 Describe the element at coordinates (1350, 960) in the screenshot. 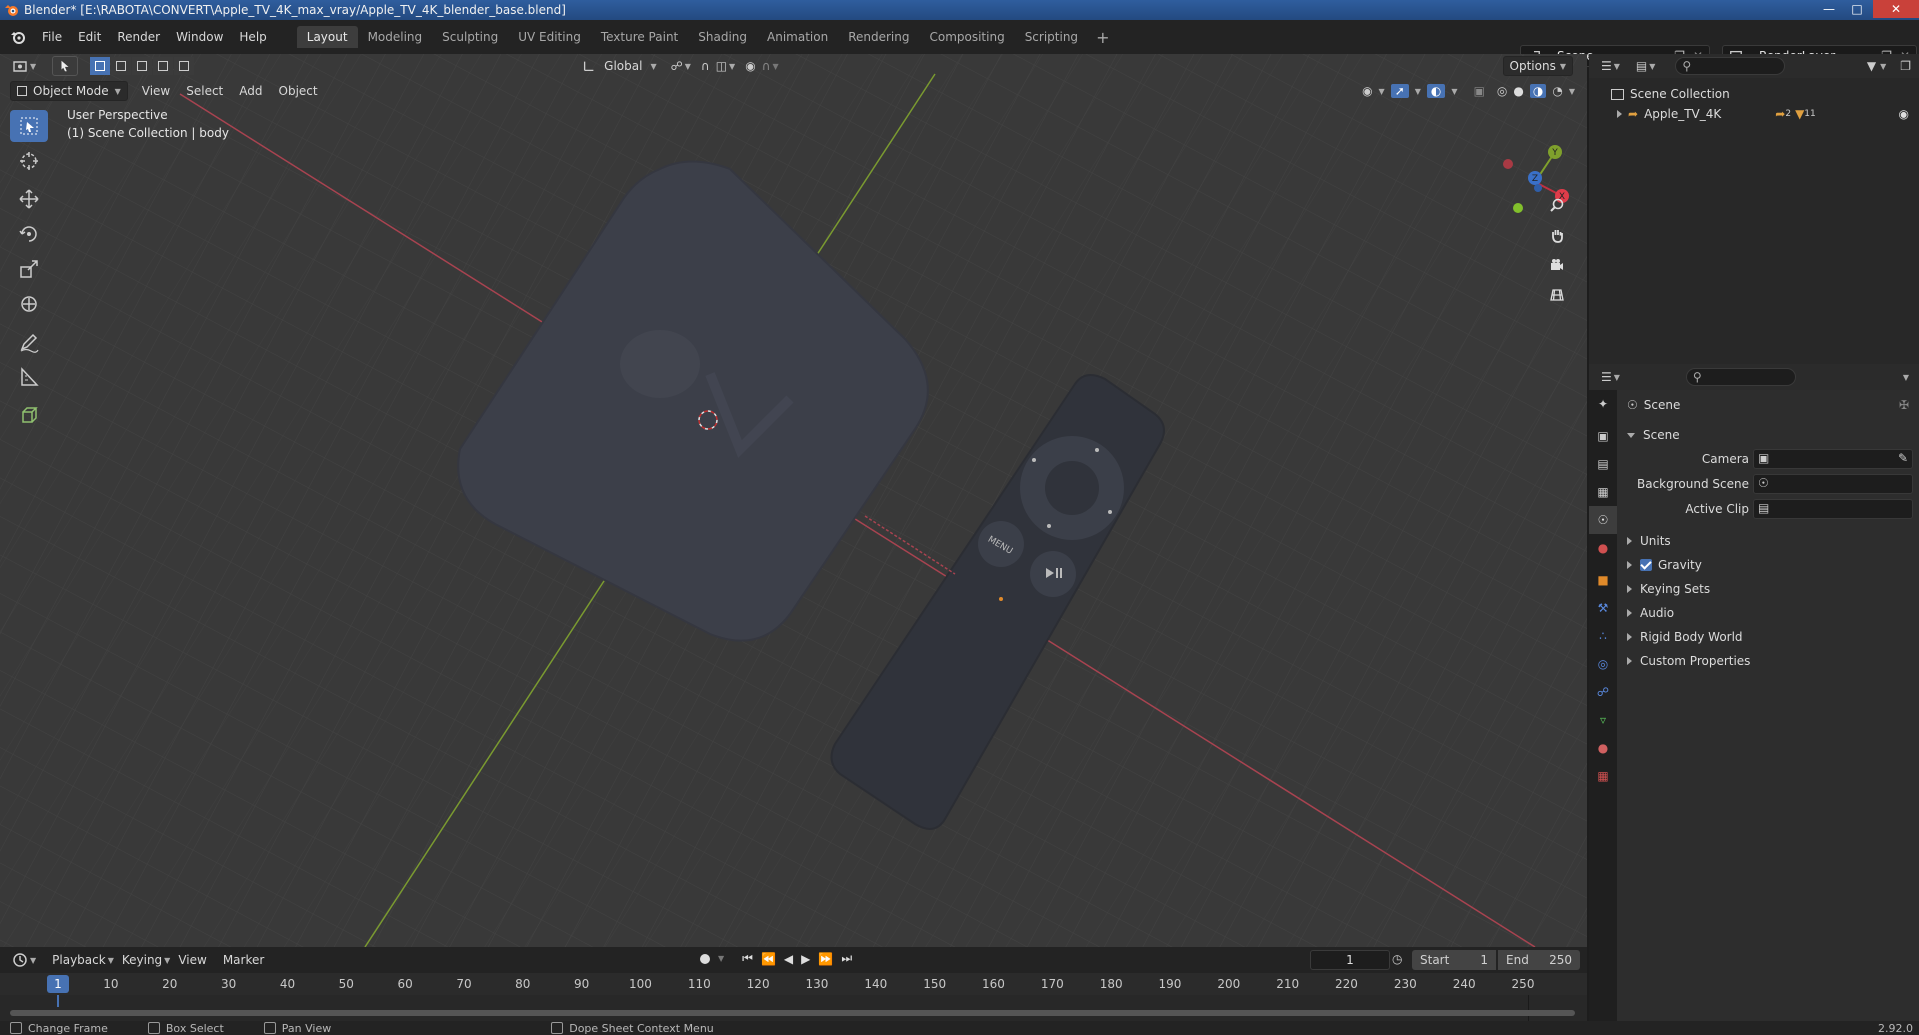

I see `current-frame-field: 1` at that location.